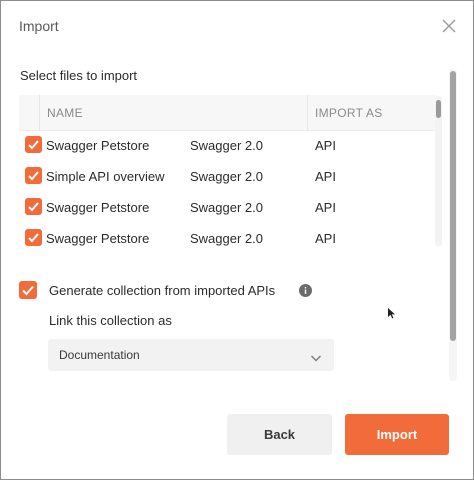  What do you see at coordinates (397, 434) in the screenshot?
I see `import-button: Import` at bounding box center [397, 434].